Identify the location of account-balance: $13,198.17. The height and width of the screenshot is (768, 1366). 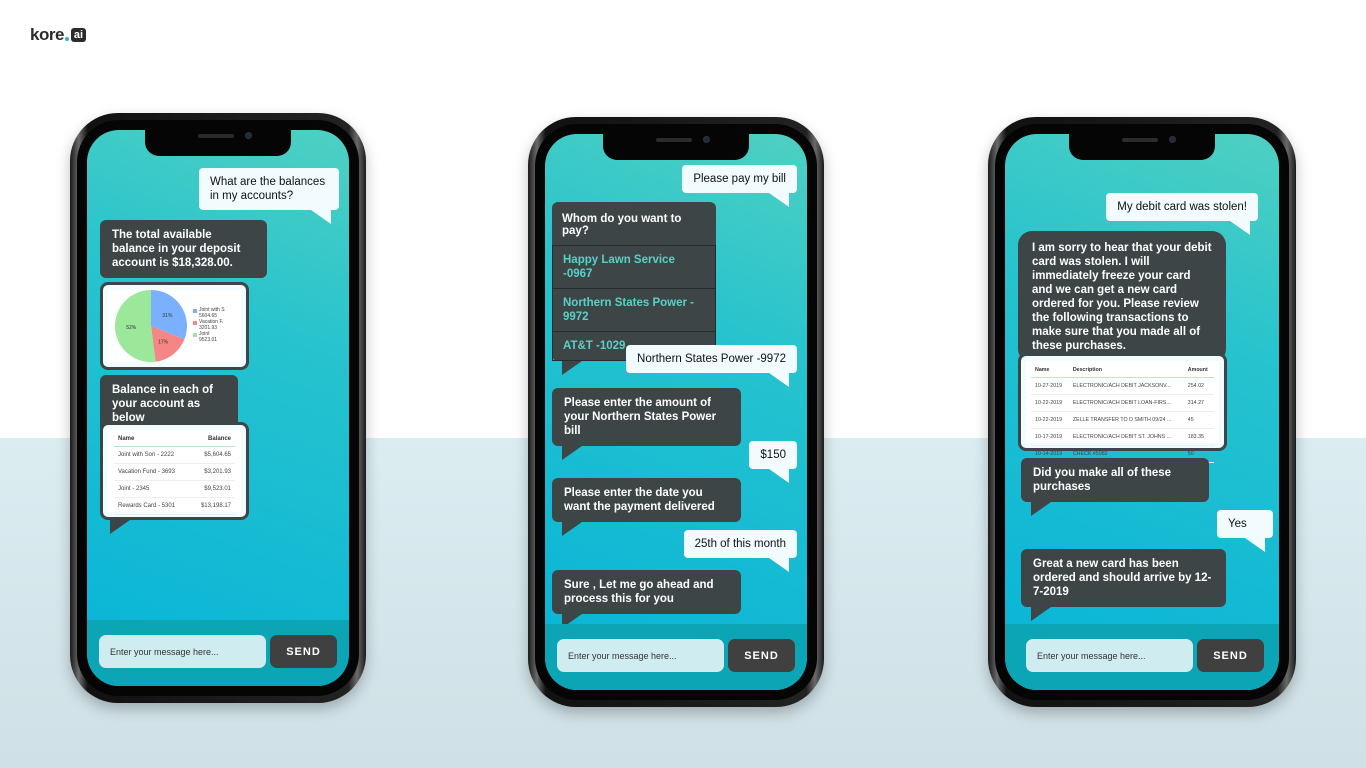
(212, 506).